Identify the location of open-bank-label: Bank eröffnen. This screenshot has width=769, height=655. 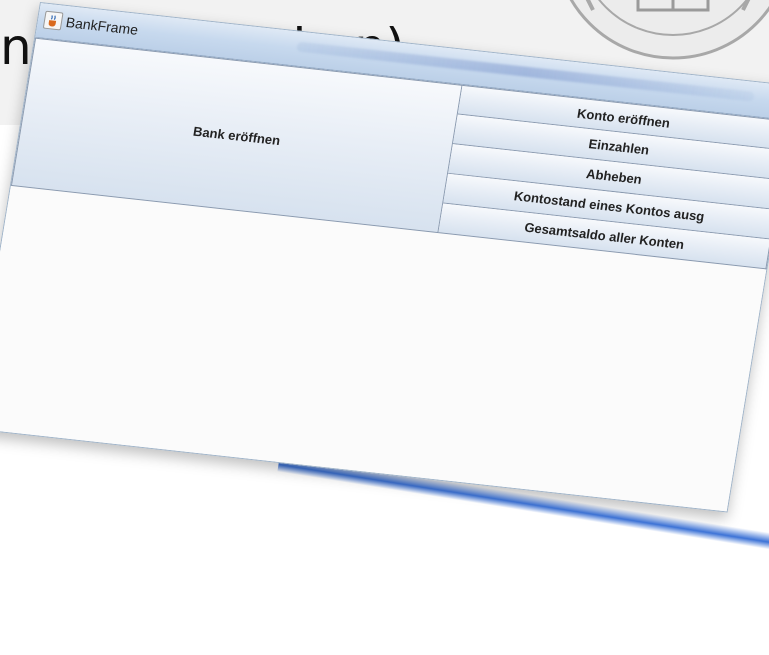
(237, 135).